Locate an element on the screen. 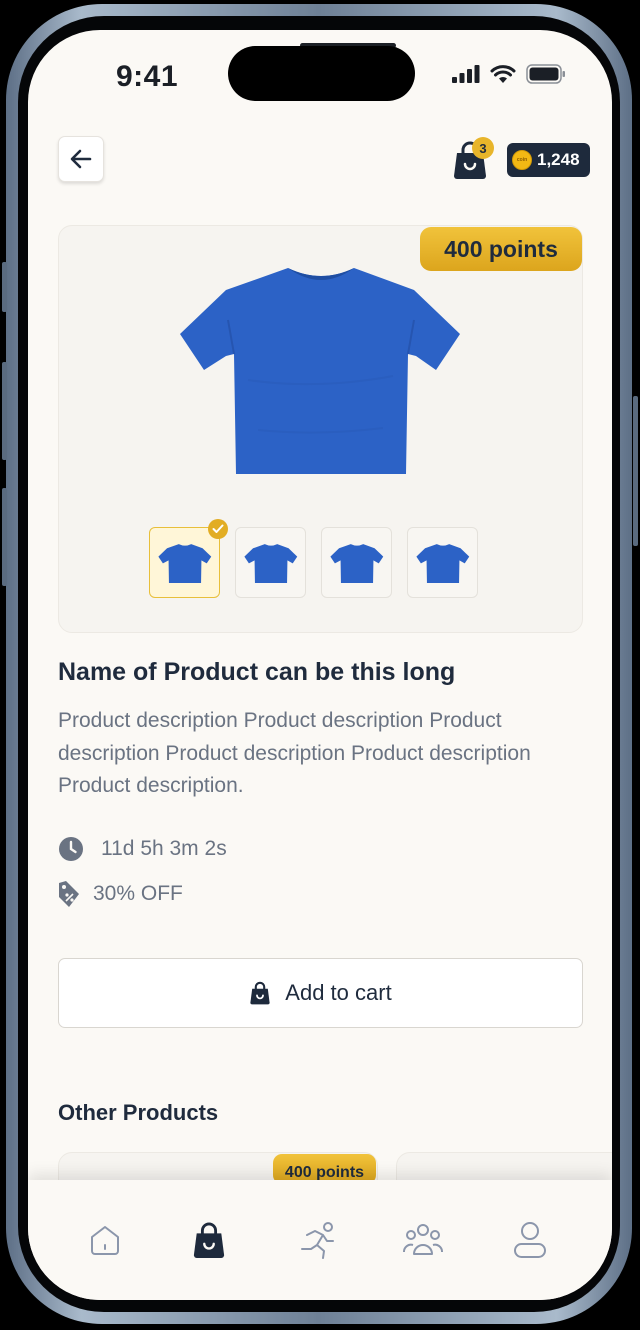  community-icon is located at coordinates (423, 1239).